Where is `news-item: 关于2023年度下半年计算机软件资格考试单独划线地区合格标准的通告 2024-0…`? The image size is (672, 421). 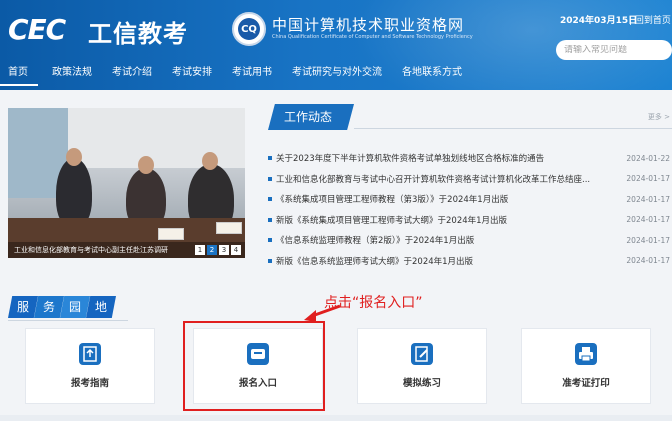
news-item: 关于2023年度下半年计算机软件资格考试单独划线地区合格标准的通告 2024-0… is located at coordinates (470, 158).